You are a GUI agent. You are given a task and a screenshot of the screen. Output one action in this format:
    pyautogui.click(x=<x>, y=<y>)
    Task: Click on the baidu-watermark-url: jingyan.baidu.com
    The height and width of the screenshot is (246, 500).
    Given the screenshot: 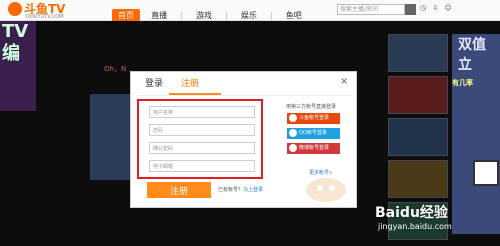 What is the action you would take?
    pyautogui.click(x=415, y=226)
    